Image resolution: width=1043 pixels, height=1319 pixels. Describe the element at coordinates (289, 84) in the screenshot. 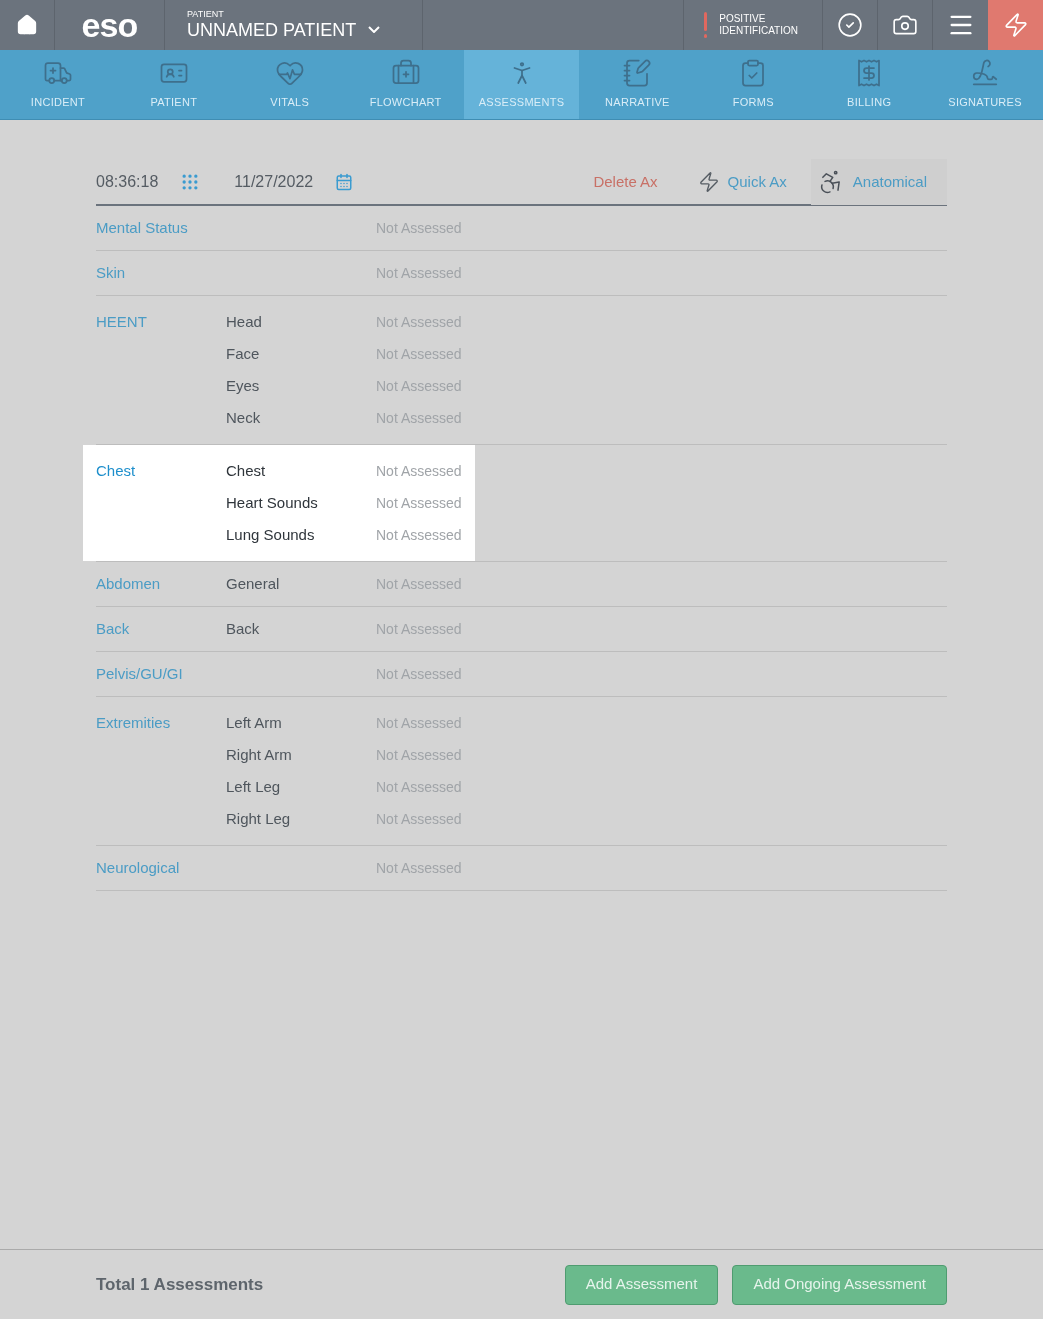

I see `nav-tab: VITALS` at that location.